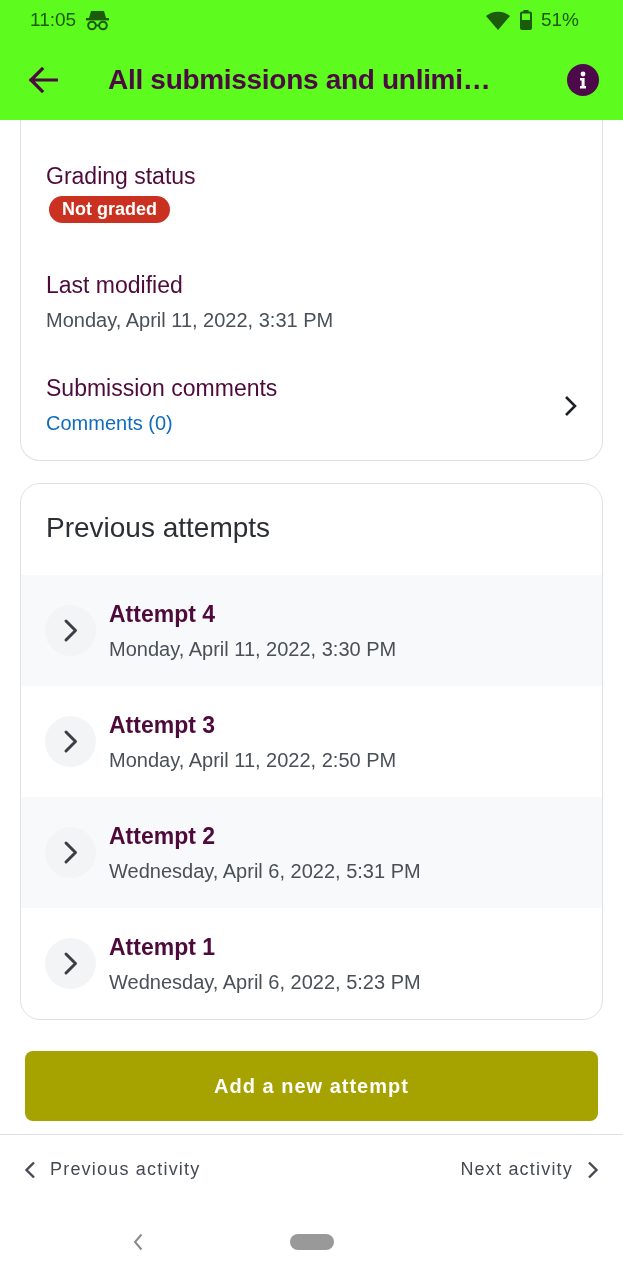 The width and height of the screenshot is (623, 1280). I want to click on chevron-left-icon, so click(30, 1169).